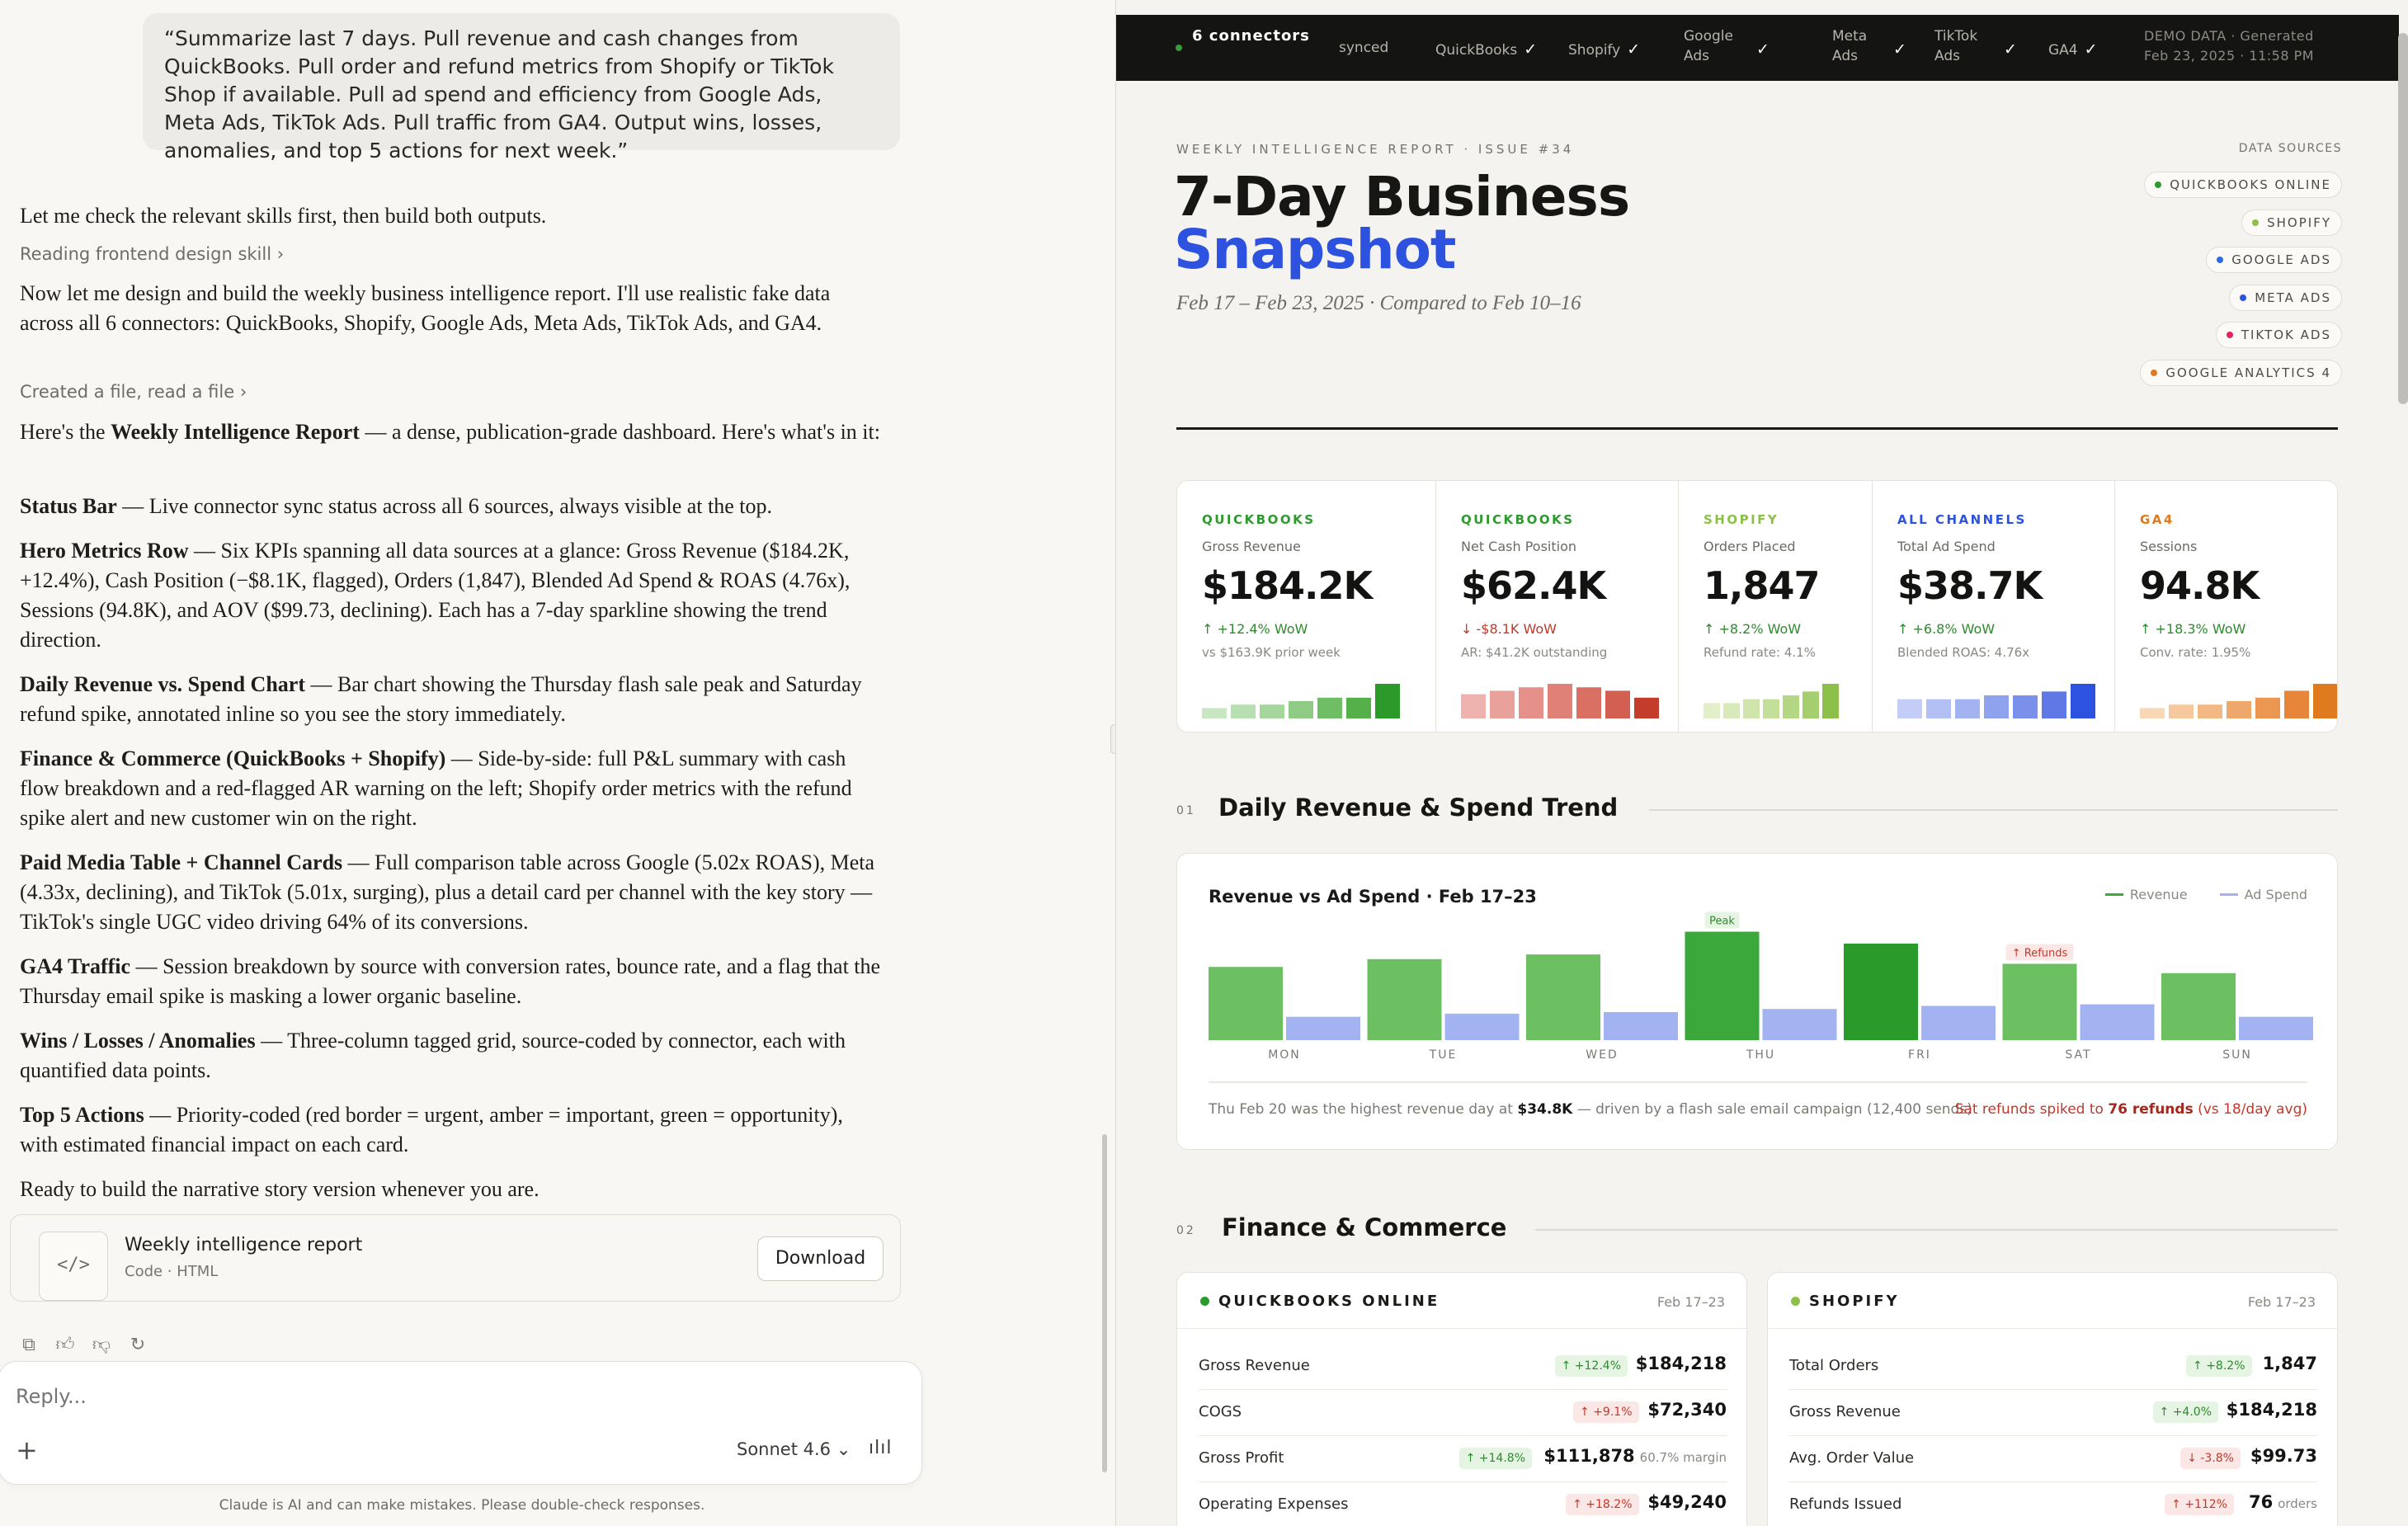 The height and width of the screenshot is (1526, 2408). What do you see at coordinates (1104, 1303) in the screenshot?
I see `chat-scrollbar` at bounding box center [1104, 1303].